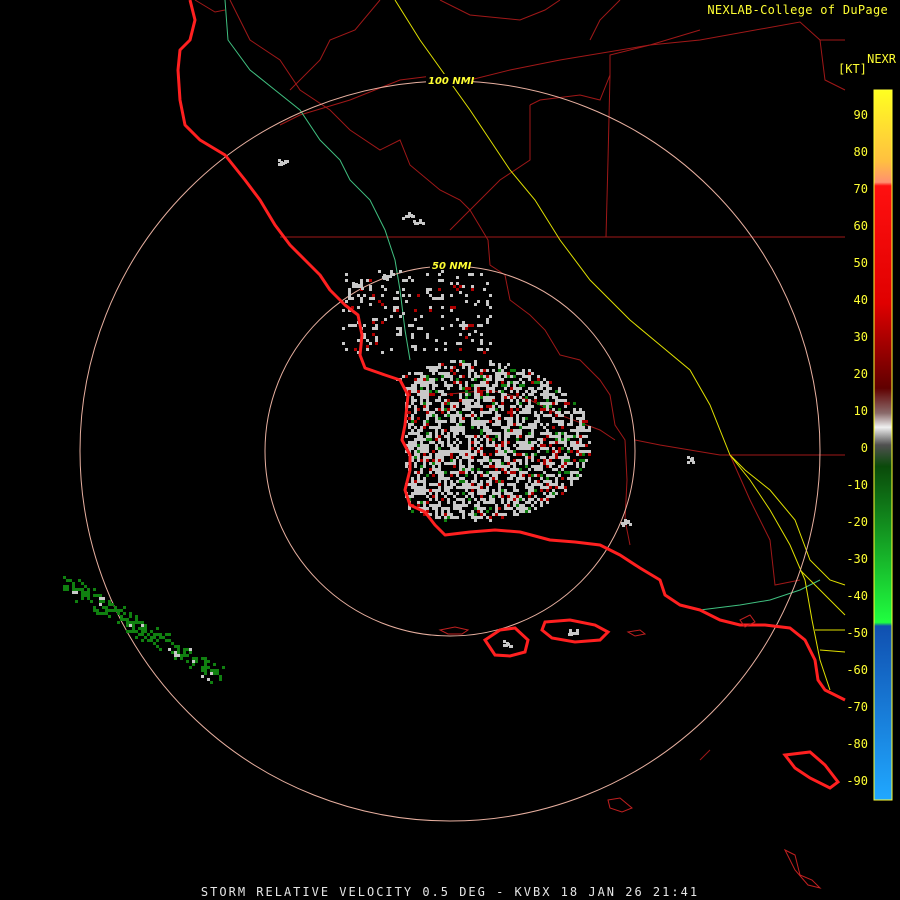 The image size is (900, 900). I want to click on scale-tick-label: 30, so click(860, 337).